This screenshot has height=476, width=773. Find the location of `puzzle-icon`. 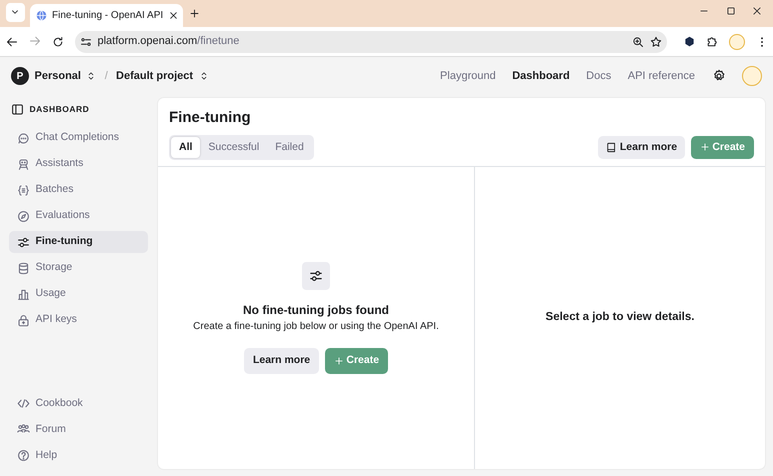

puzzle-icon is located at coordinates (712, 42).